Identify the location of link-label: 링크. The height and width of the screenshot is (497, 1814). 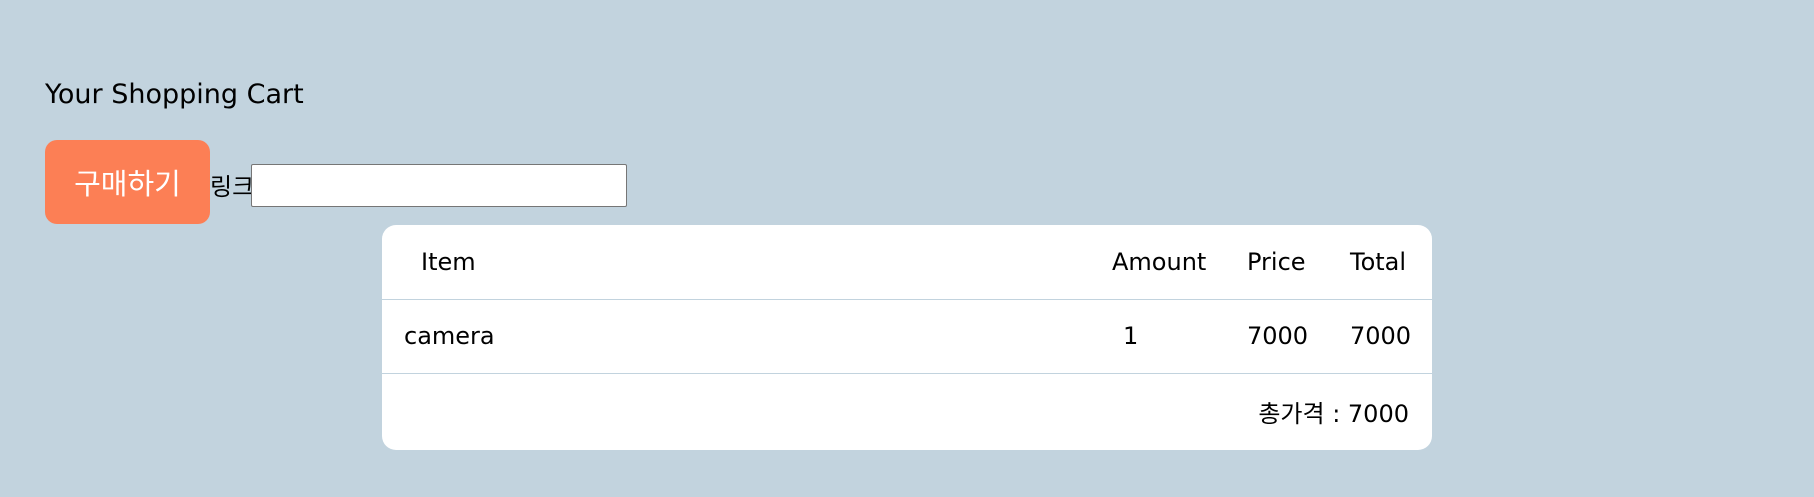
(232, 187).